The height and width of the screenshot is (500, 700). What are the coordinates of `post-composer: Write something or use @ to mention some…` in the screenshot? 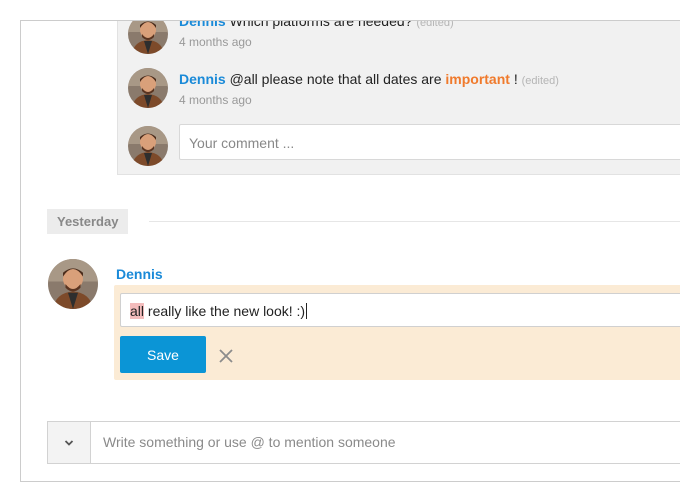 It's located at (363, 442).